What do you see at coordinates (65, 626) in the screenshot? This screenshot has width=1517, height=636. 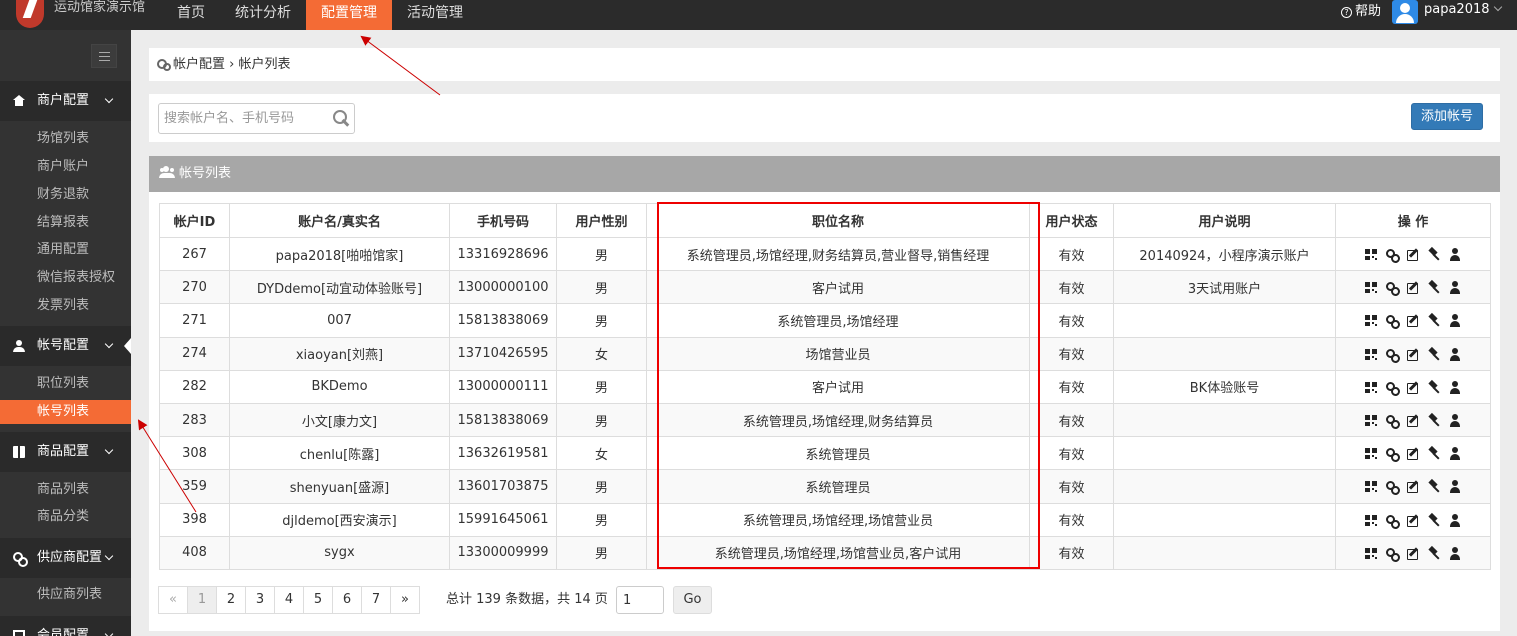 I see `sidebar-group-member: 会员配置` at bounding box center [65, 626].